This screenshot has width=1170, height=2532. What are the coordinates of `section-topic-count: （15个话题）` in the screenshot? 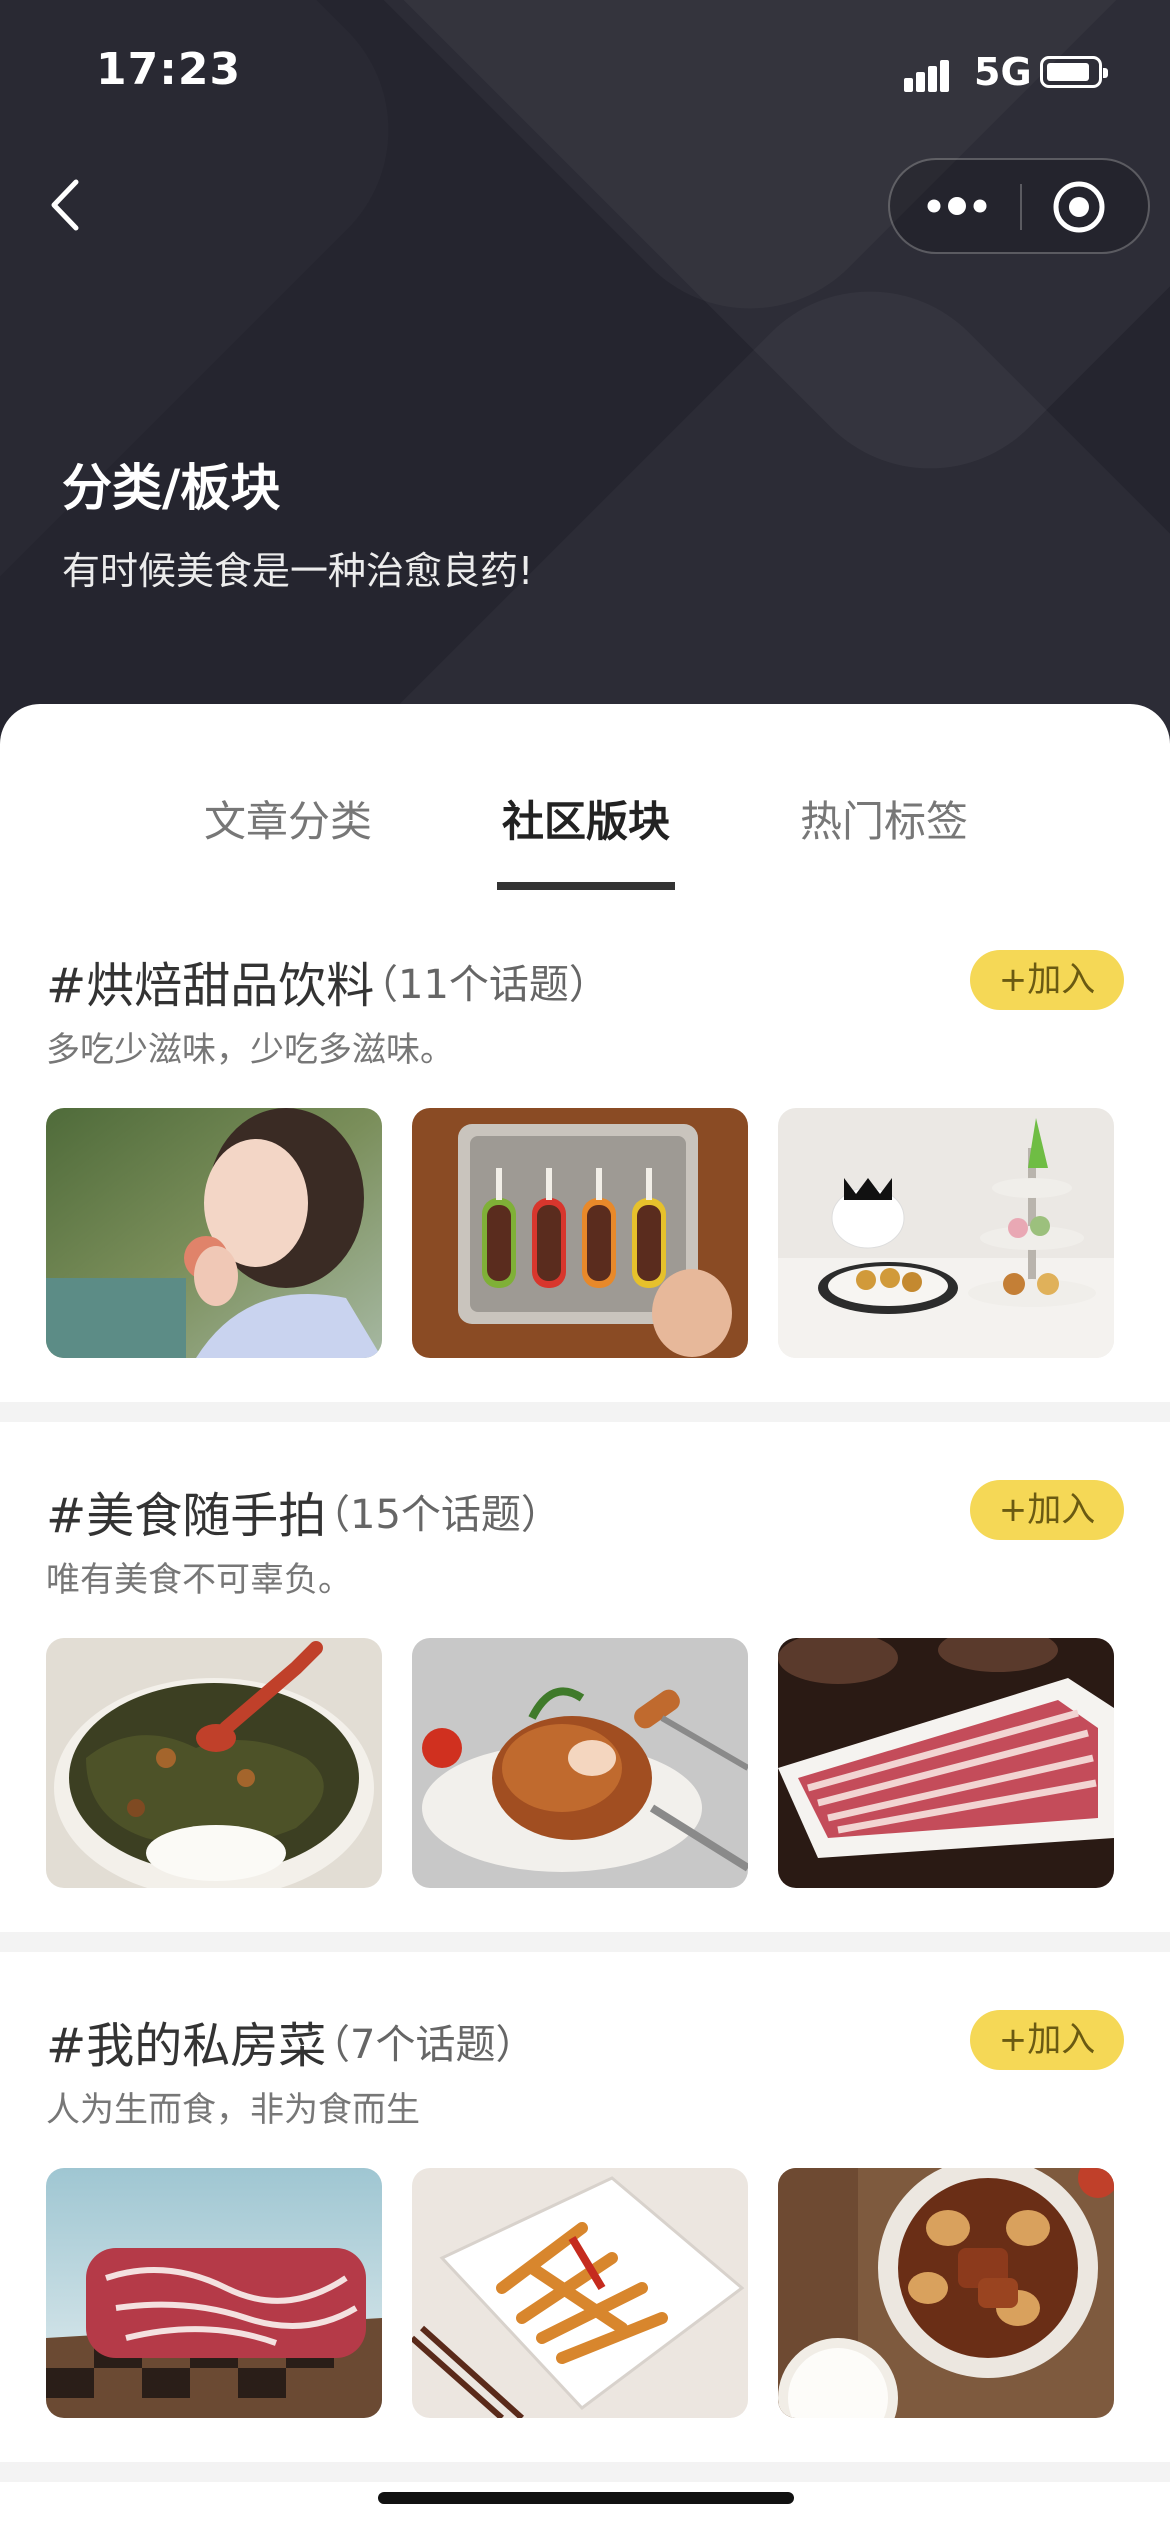 It's located at (435, 1515).